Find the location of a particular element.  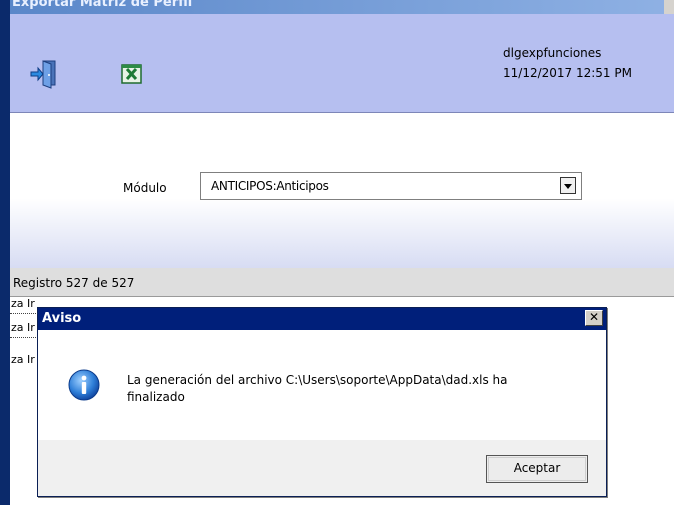

modulo-label: Módulo is located at coordinates (145, 188).